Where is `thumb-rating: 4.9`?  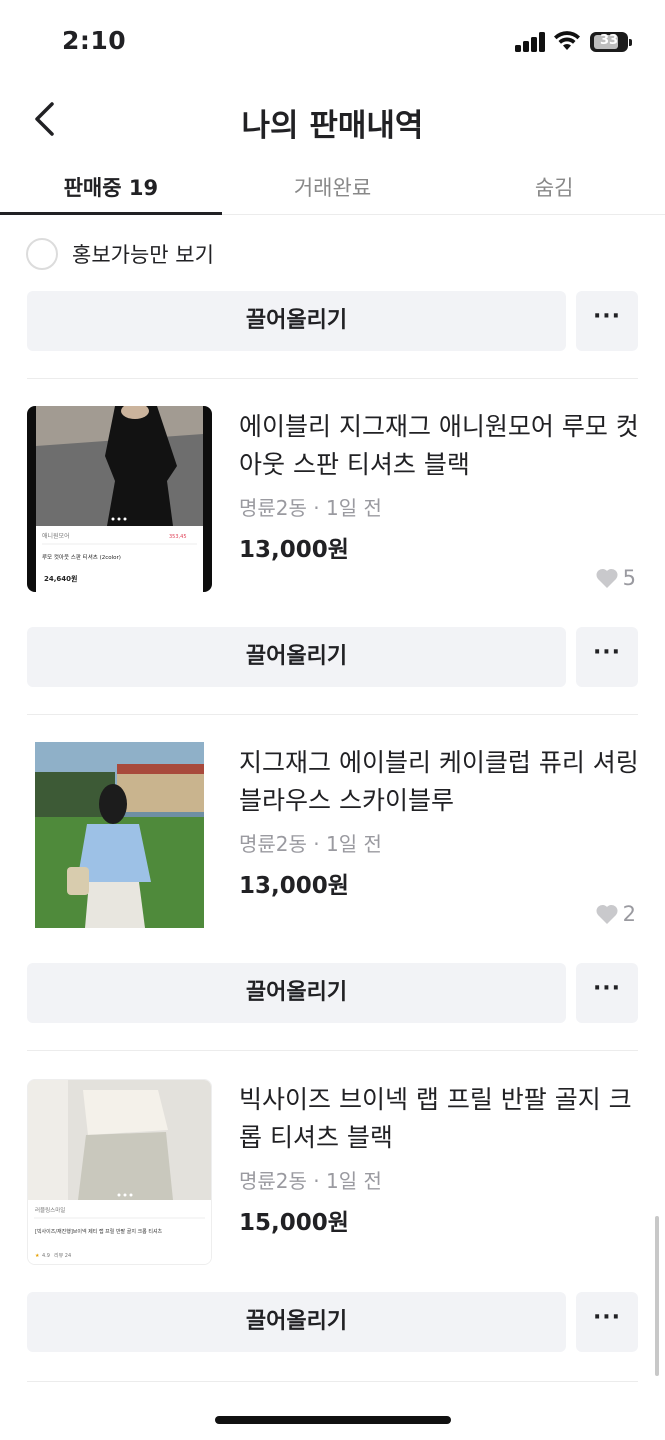 thumb-rating: 4.9 is located at coordinates (46, 1256).